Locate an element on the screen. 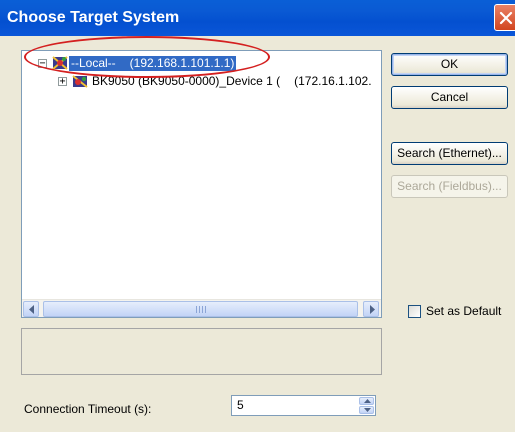 This screenshot has width=515, height=432. horizontal-scrollbar is located at coordinates (201, 308).